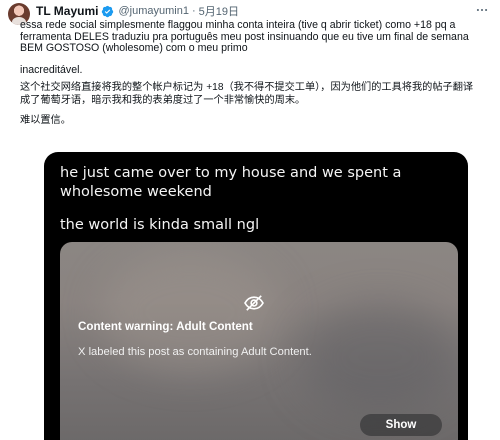 This screenshot has width=500, height=440. I want to click on post-date: 5月19日, so click(219, 11).